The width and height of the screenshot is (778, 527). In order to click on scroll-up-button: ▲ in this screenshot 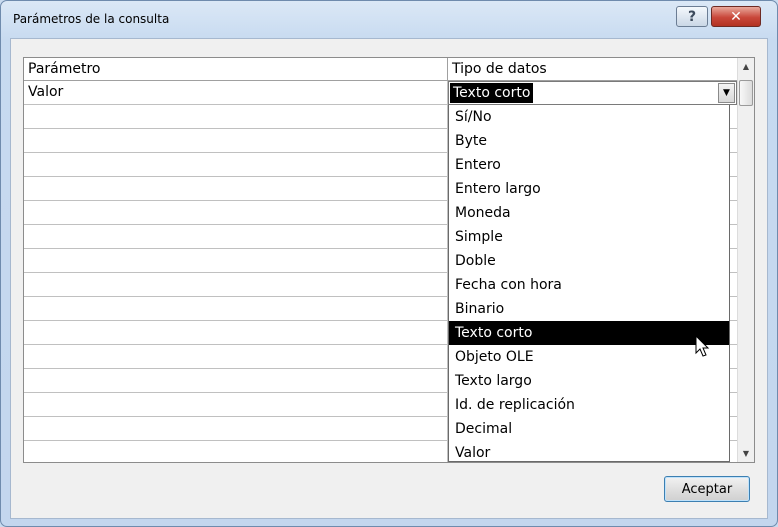, I will do `click(746, 66)`.